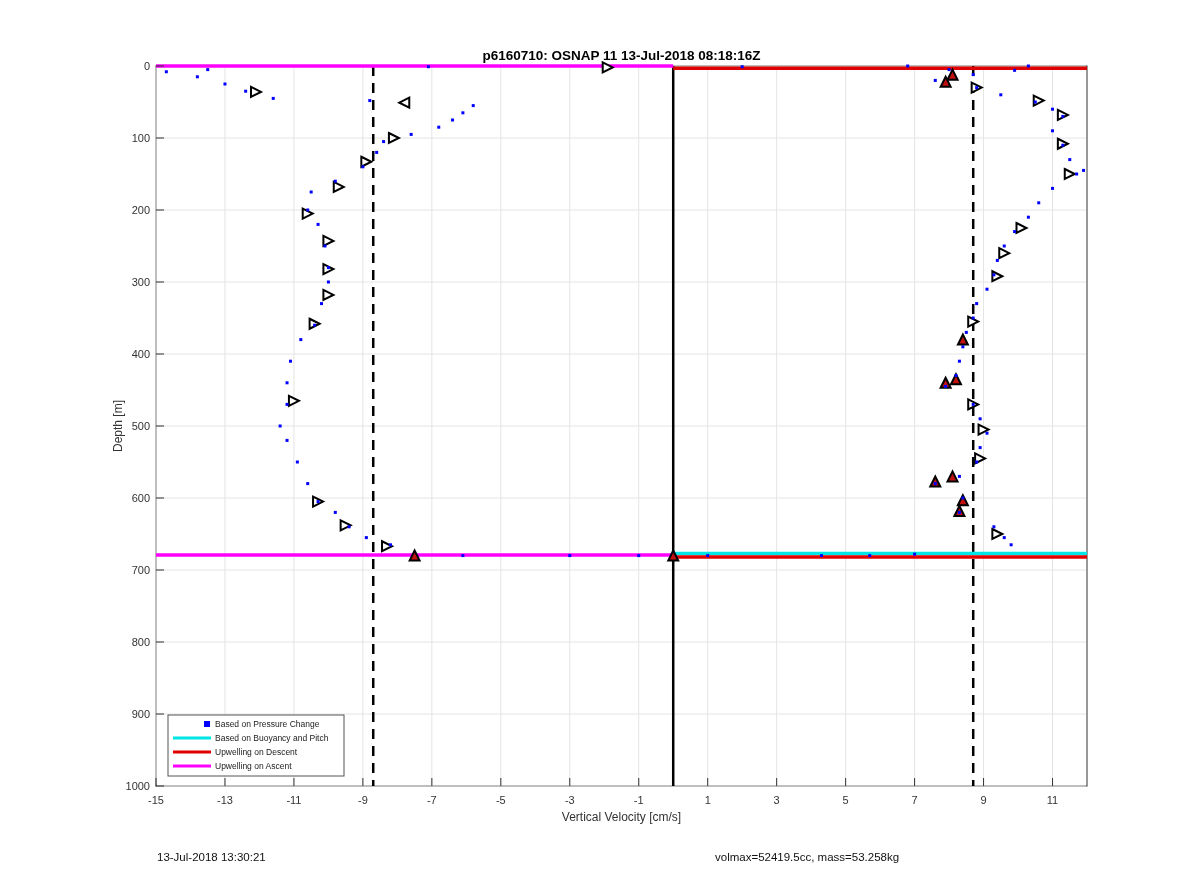  What do you see at coordinates (776, 800) in the screenshot?
I see `x-tick-label: 3` at bounding box center [776, 800].